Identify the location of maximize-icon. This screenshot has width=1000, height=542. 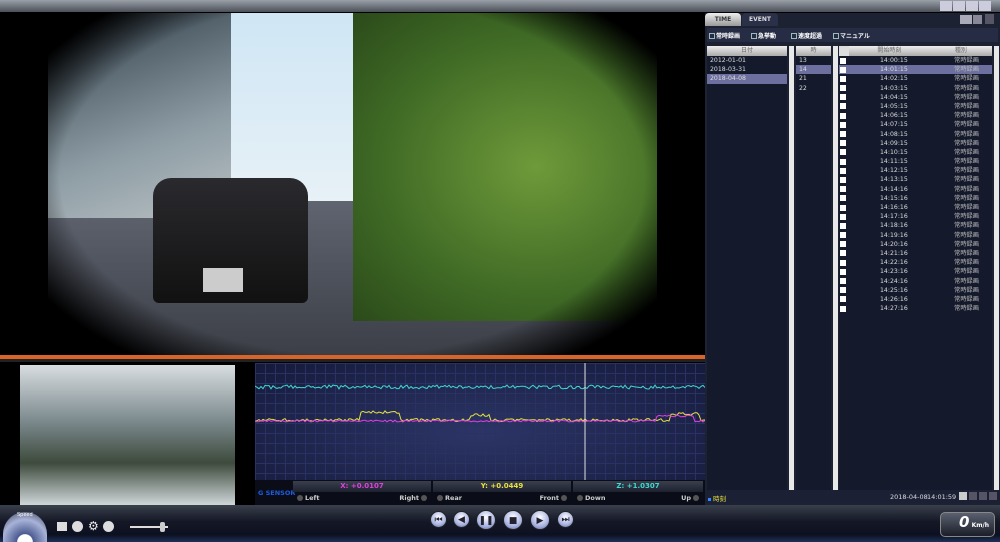
(972, 6).